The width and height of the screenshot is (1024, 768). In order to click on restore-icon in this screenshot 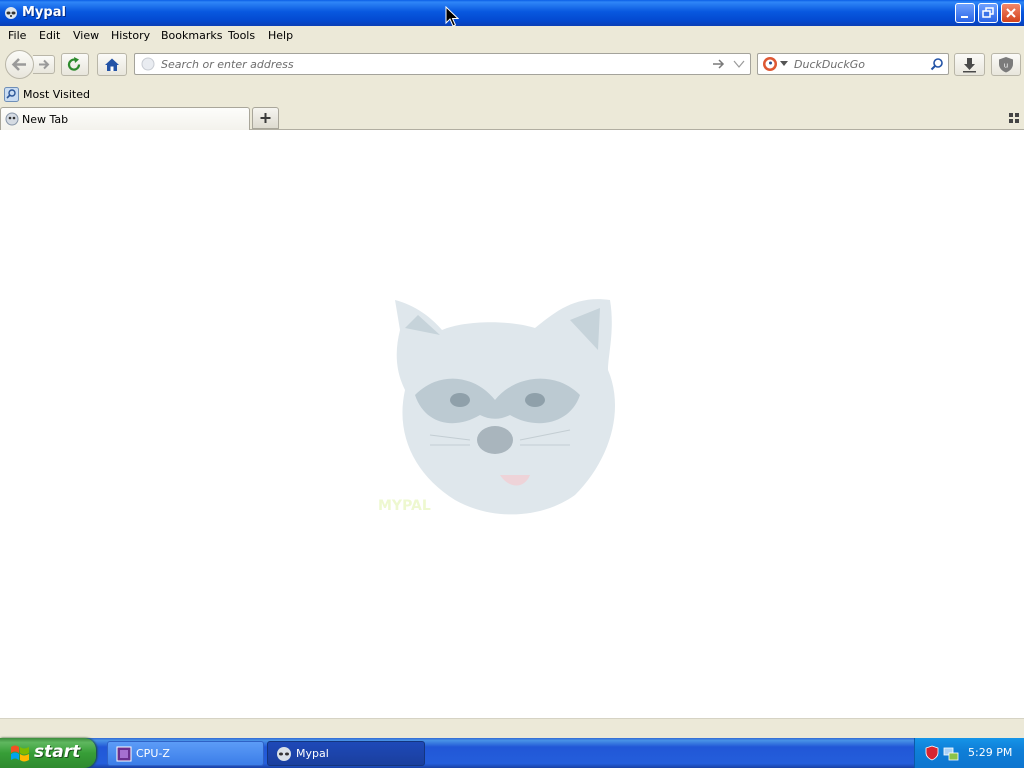, I will do `click(988, 12)`.